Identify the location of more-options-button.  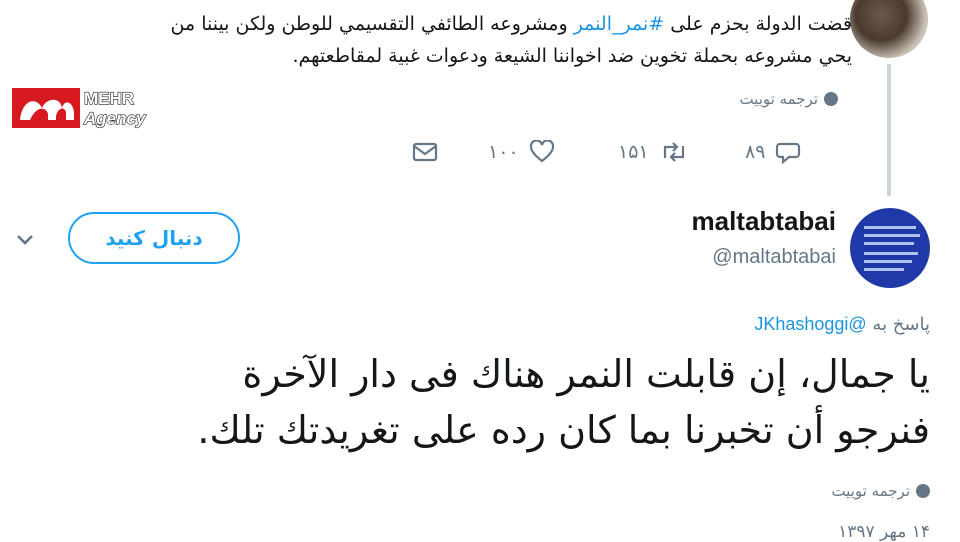
(25, 239).